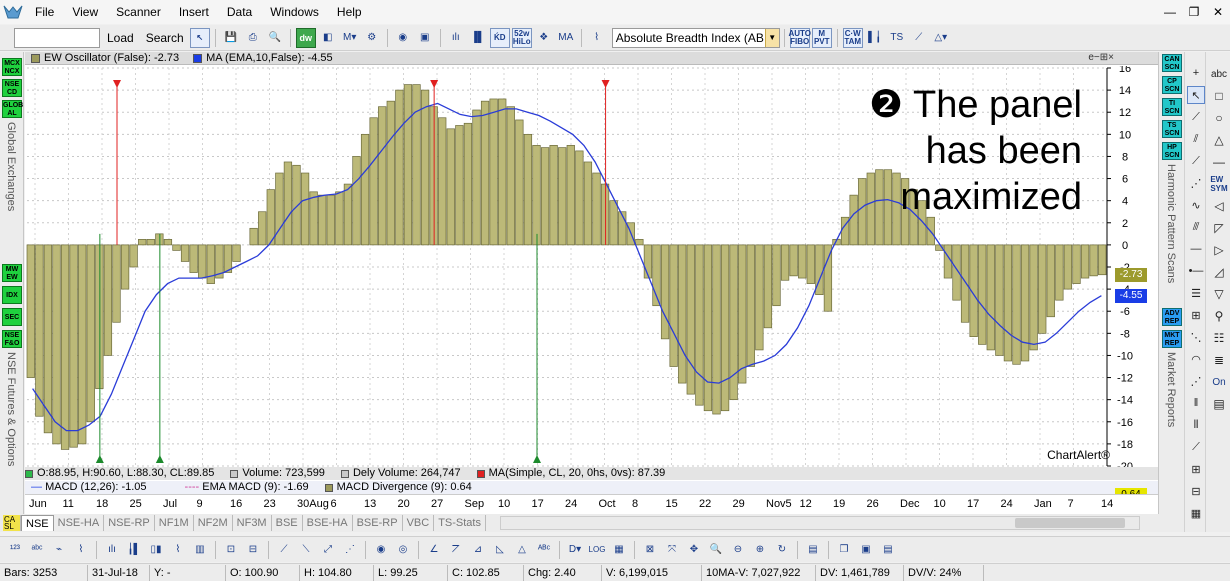  Describe the element at coordinates (306, 550) in the screenshot. I see `draw-line-b-icon: ⟍` at that location.